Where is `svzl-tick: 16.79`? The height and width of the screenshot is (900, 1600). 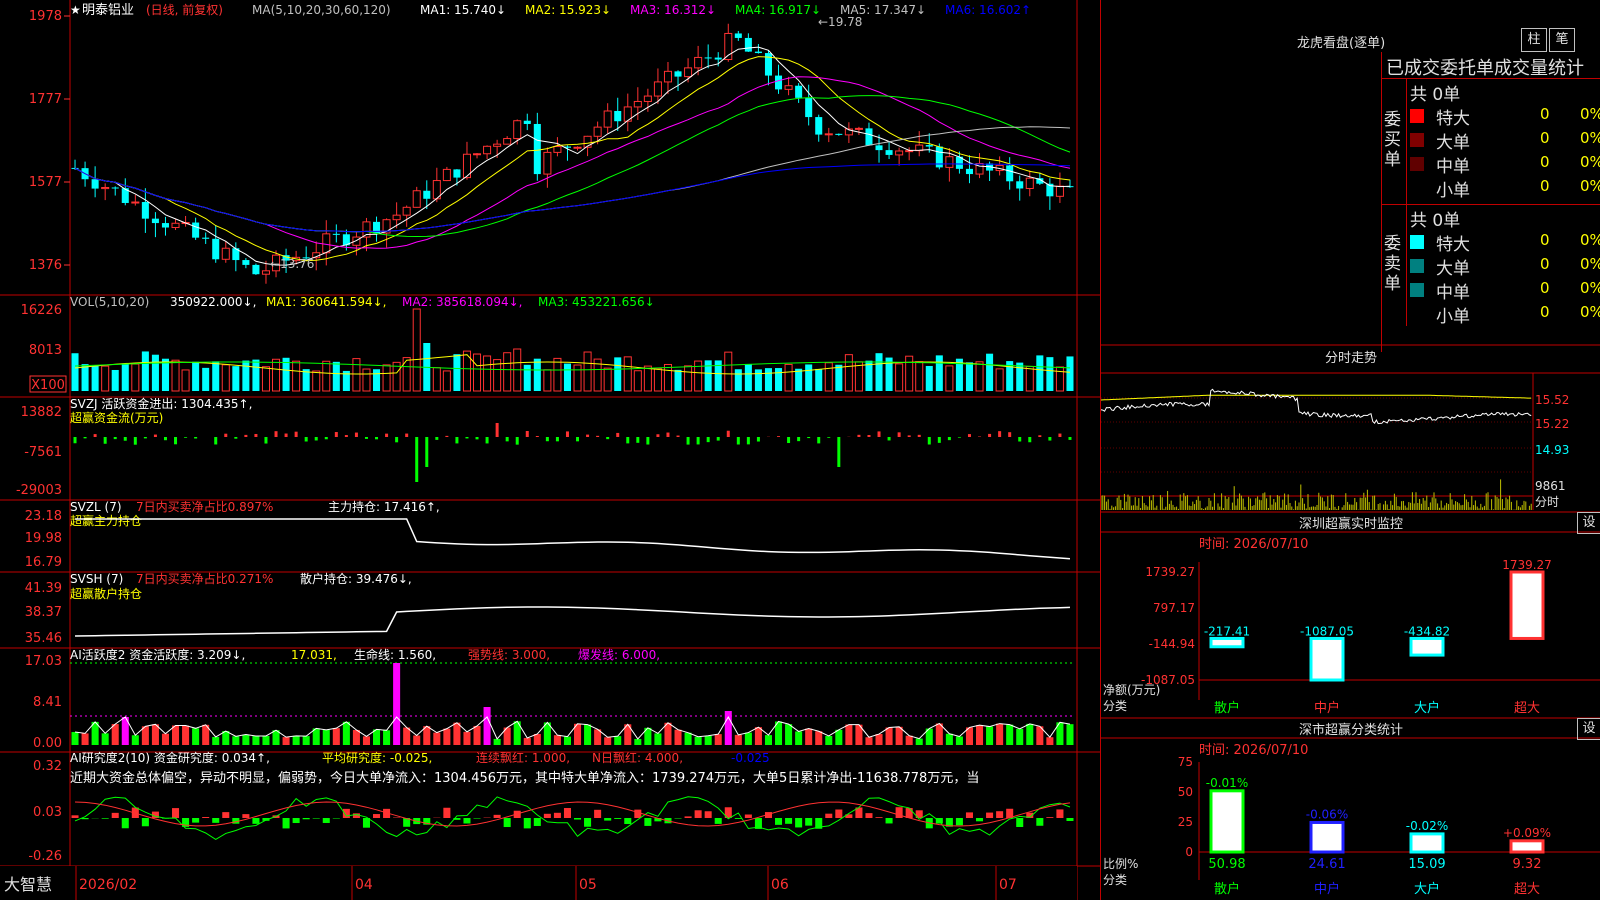 svzl-tick: 16.79 is located at coordinates (43, 562).